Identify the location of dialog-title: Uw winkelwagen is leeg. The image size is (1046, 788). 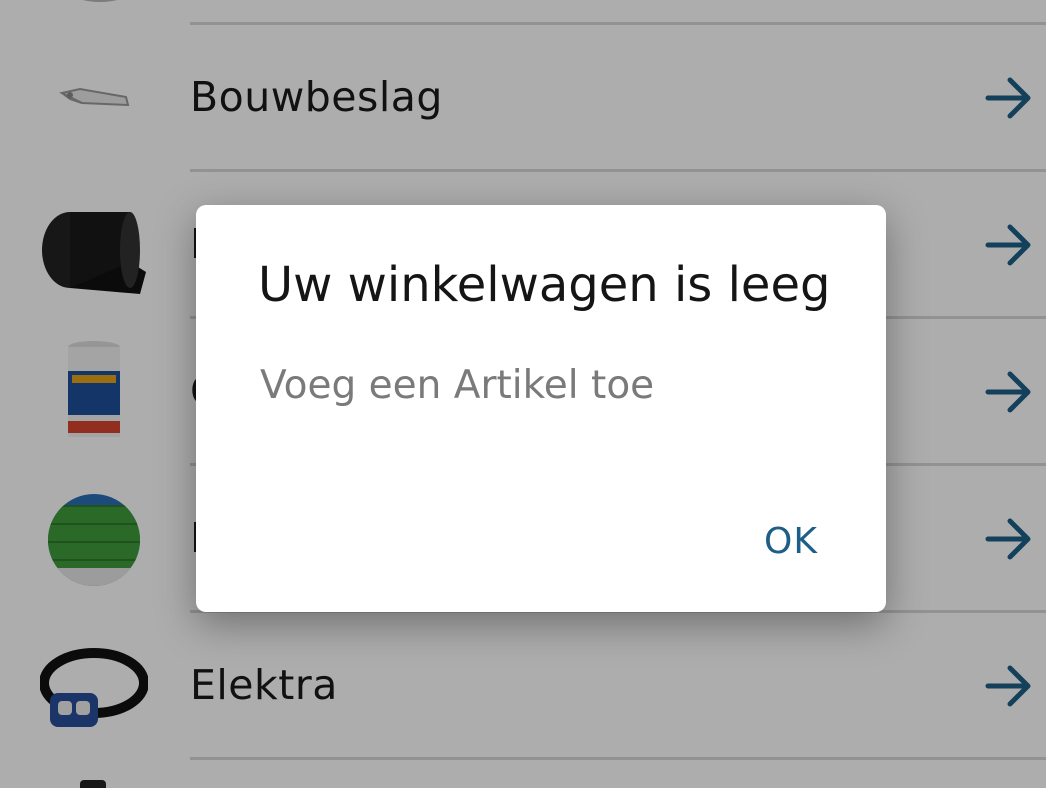
(544, 285).